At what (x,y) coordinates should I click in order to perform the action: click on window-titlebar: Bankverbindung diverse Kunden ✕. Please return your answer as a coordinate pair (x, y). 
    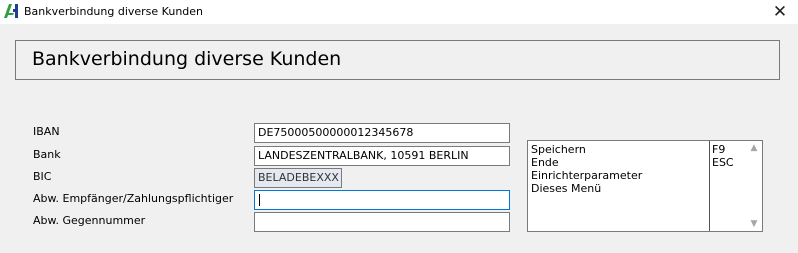
    Looking at the image, I should click on (399, 12).